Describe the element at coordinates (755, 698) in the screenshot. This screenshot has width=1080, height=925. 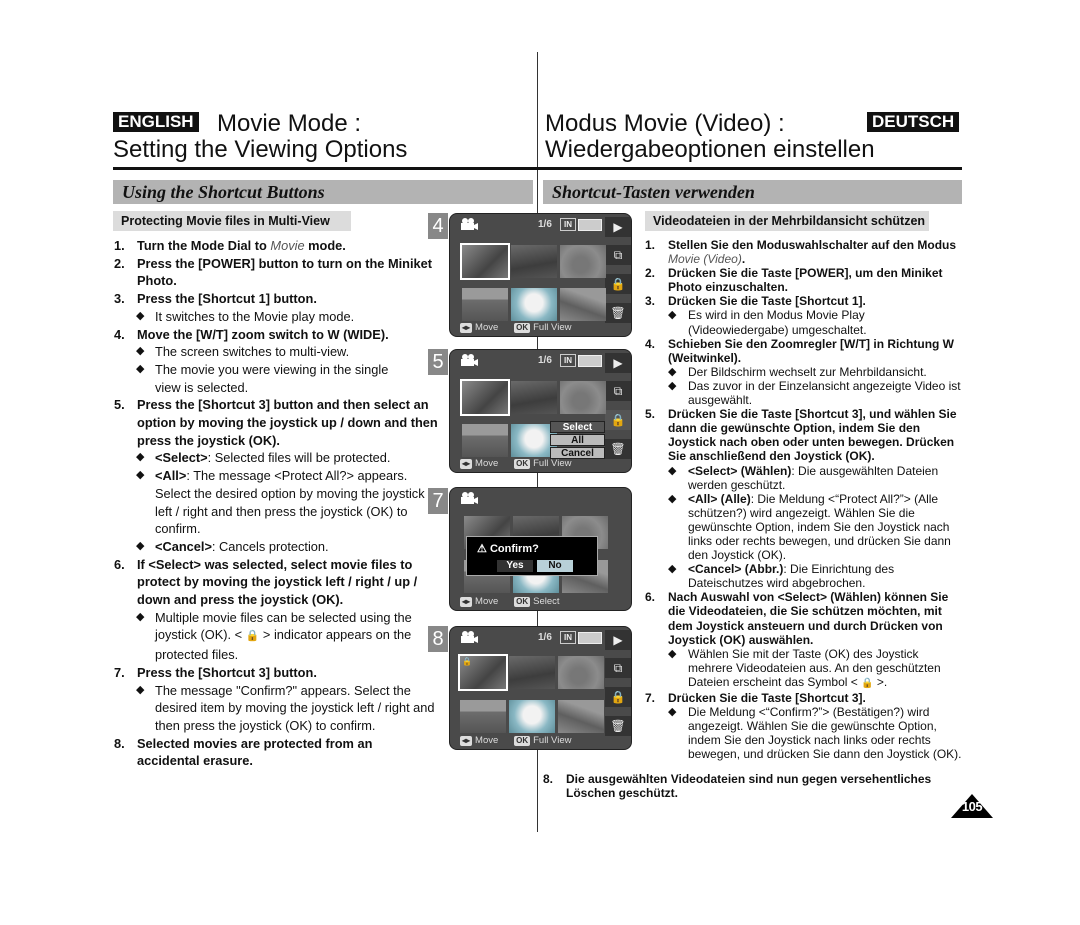
I see `de-step-7: 7. Drücken Sie die Taste [Shortcut 3].` at that location.